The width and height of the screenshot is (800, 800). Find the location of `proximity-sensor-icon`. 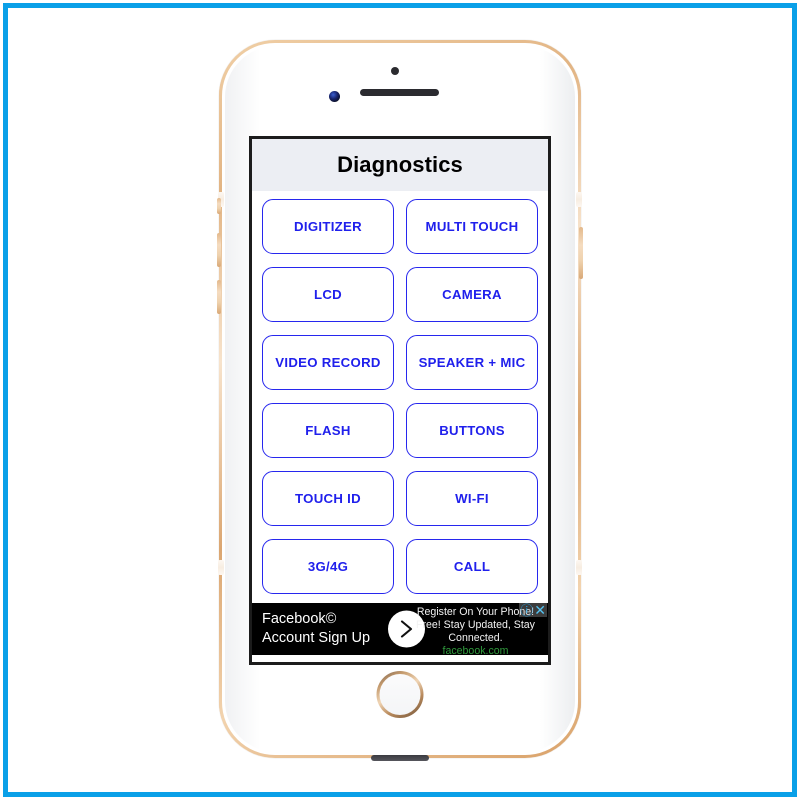

proximity-sensor-icon is located at coordinates (395, 71).